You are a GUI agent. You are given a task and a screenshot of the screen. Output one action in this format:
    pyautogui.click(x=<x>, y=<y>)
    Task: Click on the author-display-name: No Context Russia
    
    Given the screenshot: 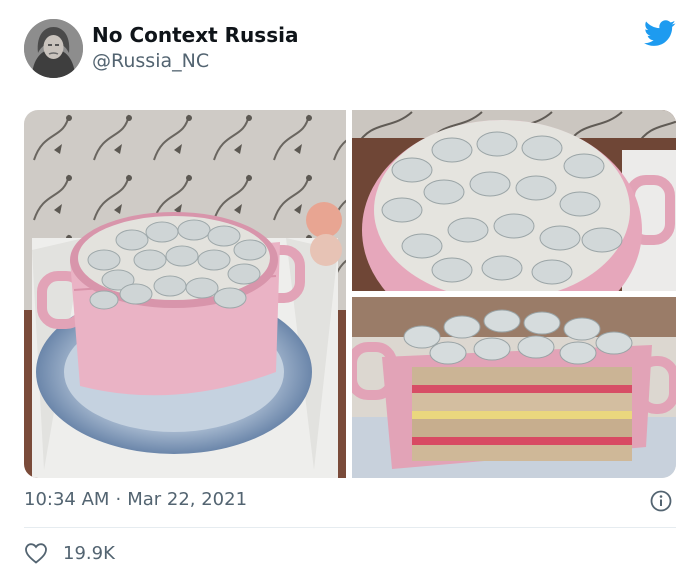 What is the action you would take?
    pyautogui.click(x=195, y=35)
    